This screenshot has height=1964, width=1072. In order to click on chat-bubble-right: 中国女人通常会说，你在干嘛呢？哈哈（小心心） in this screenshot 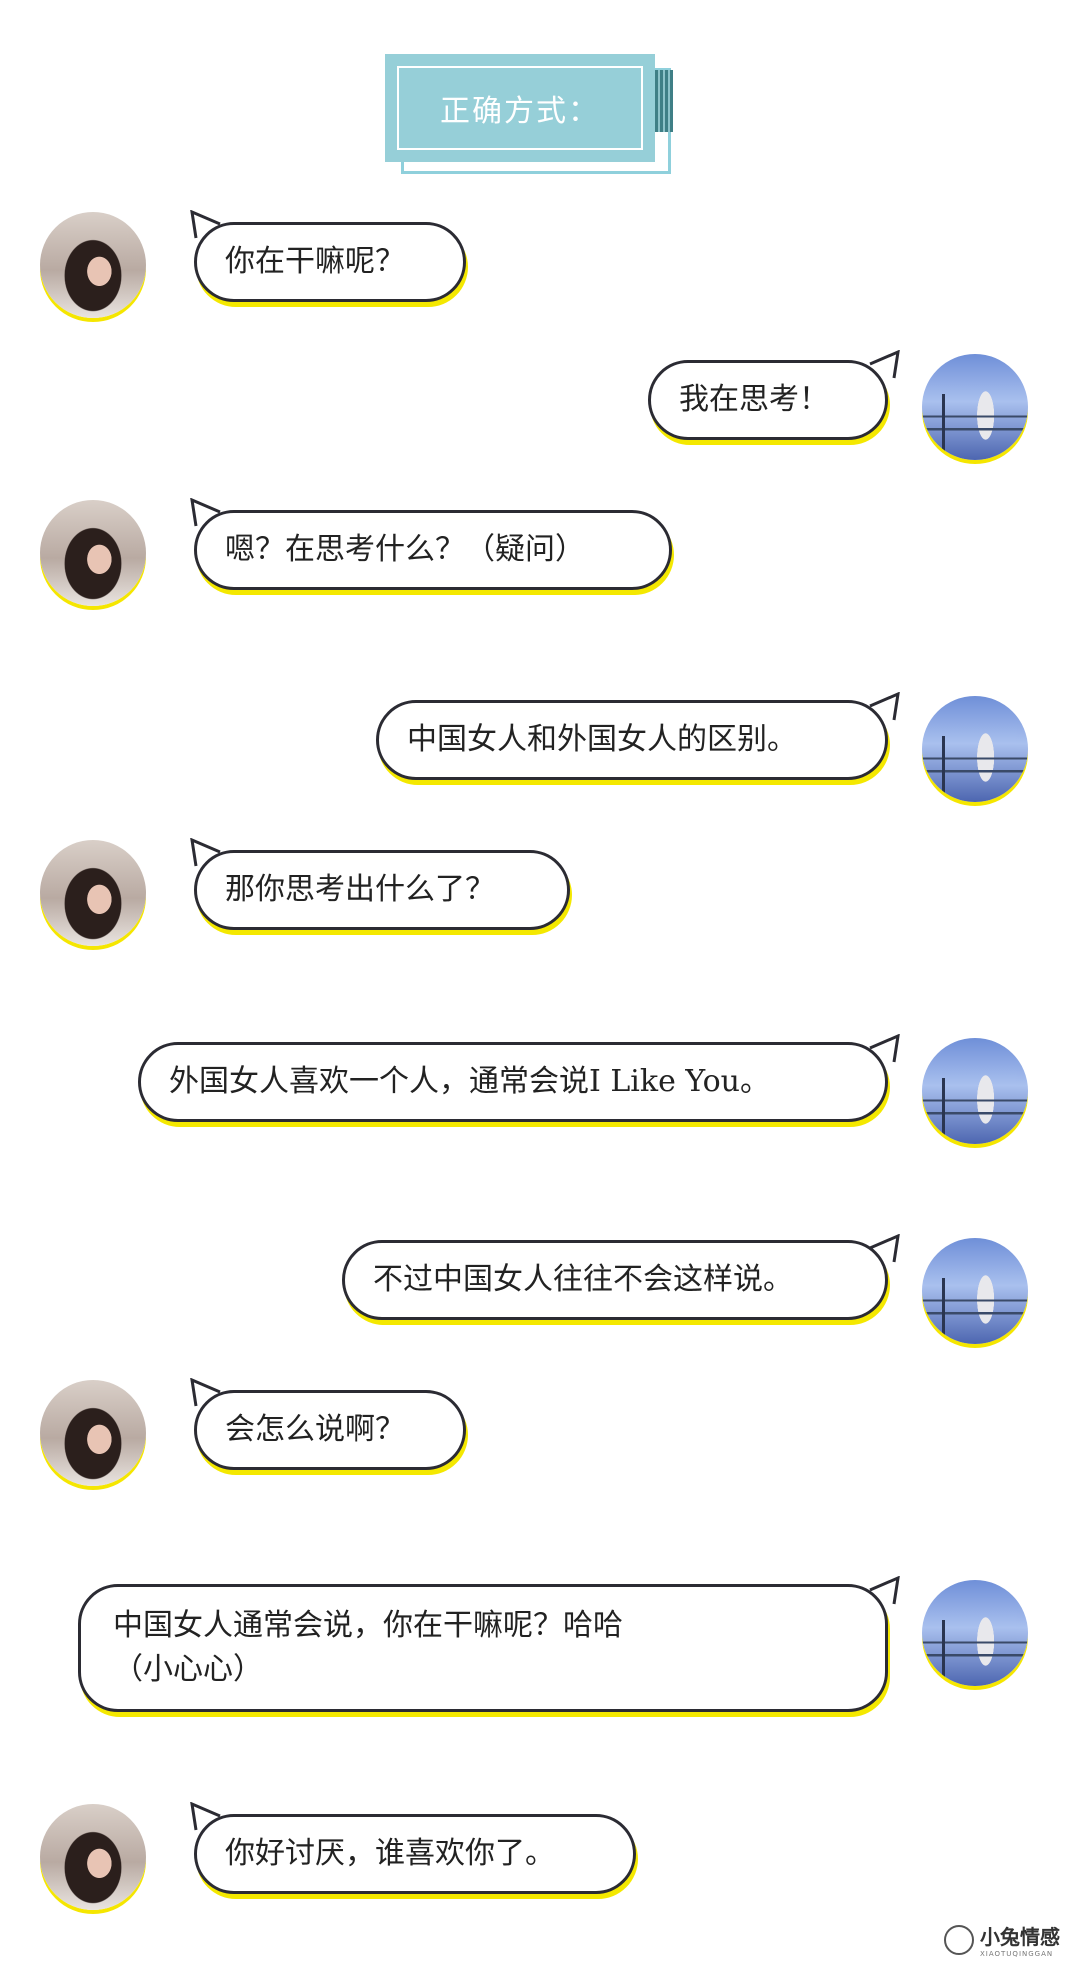, I will do `click(483, 1648)`.